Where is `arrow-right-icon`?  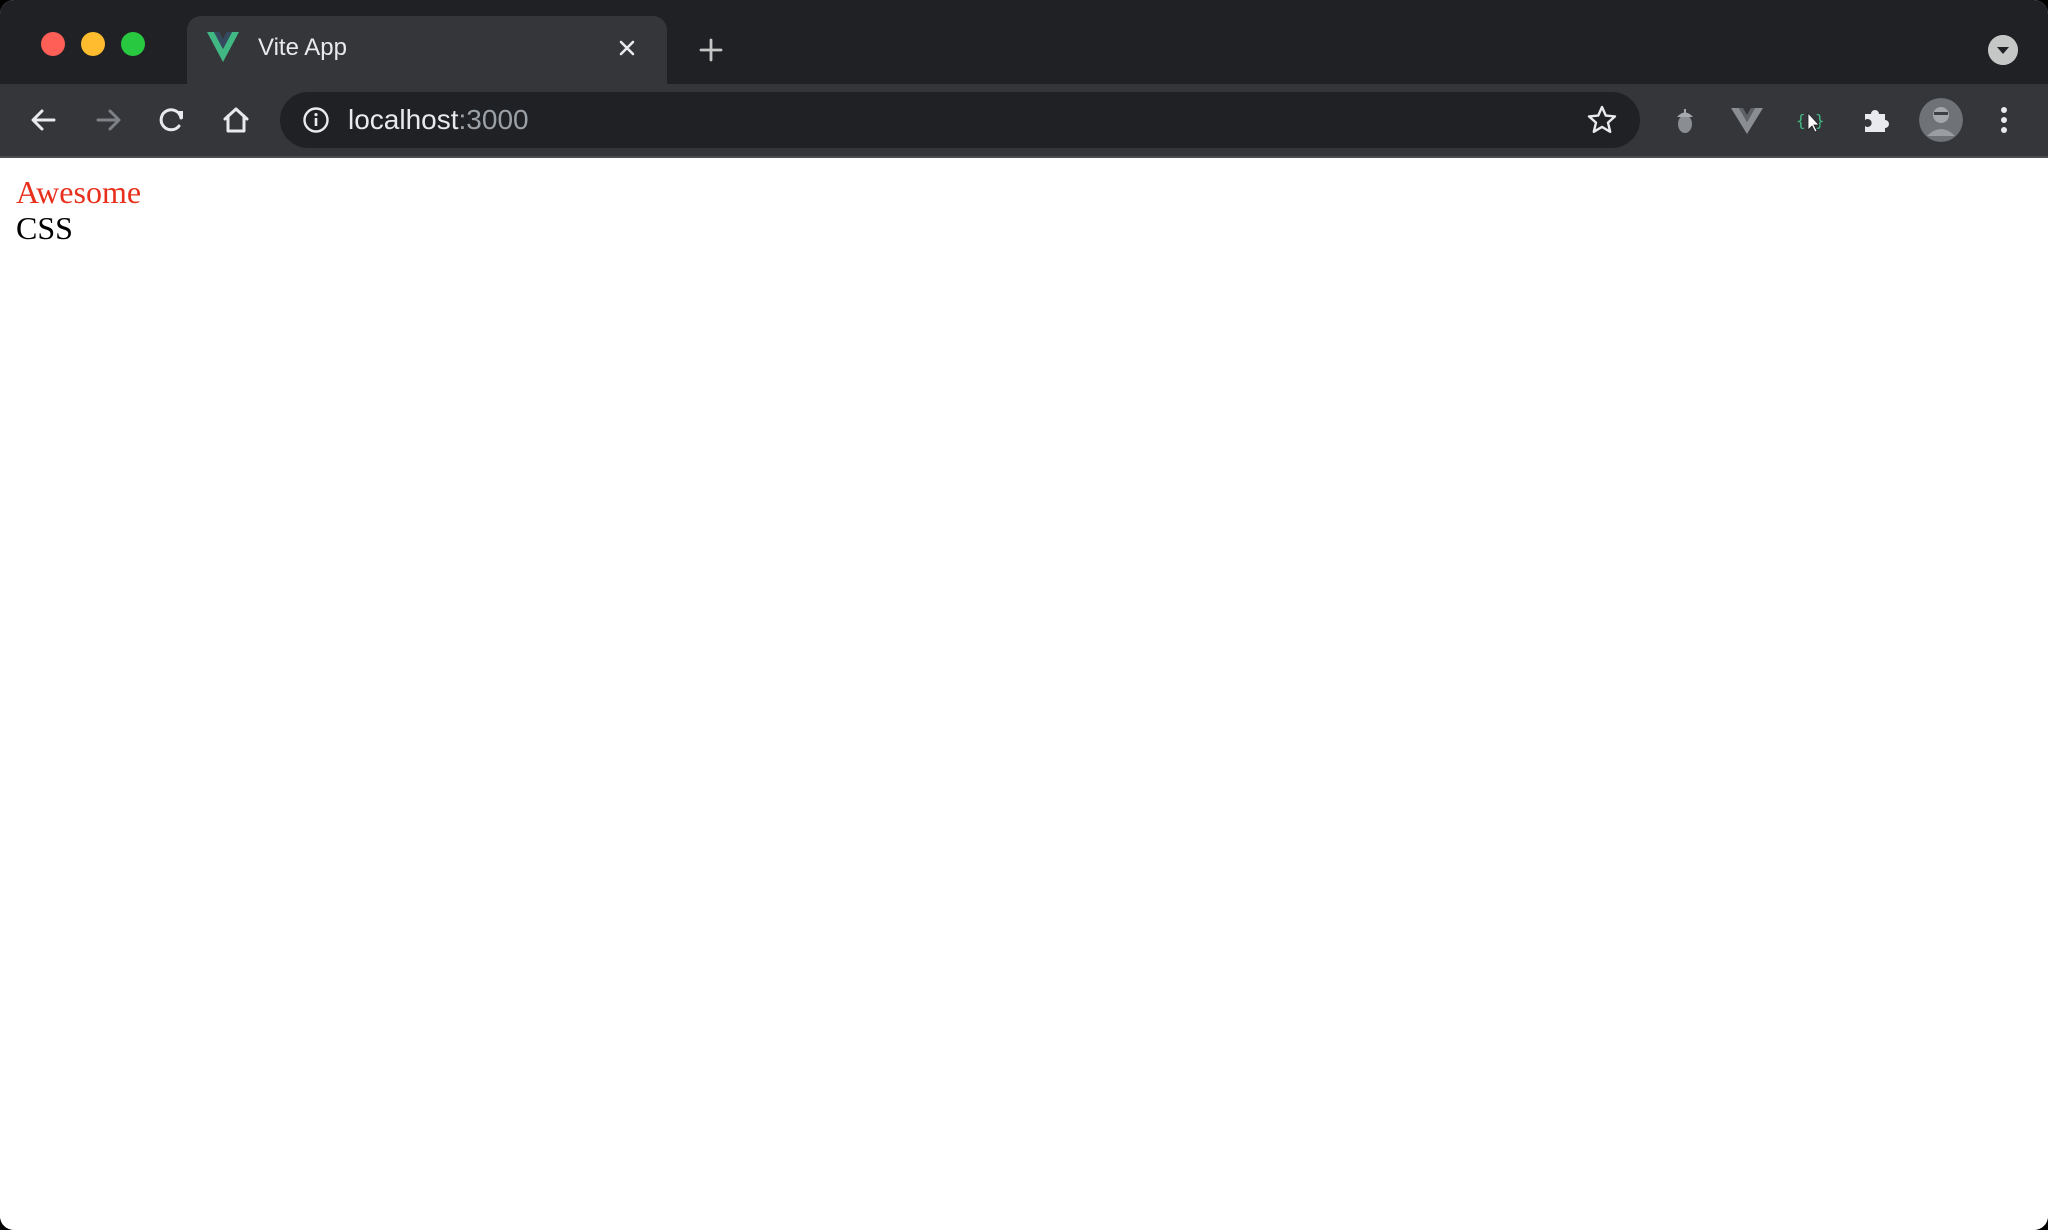
arrow-right-icon is located at coordinates (108, 120).